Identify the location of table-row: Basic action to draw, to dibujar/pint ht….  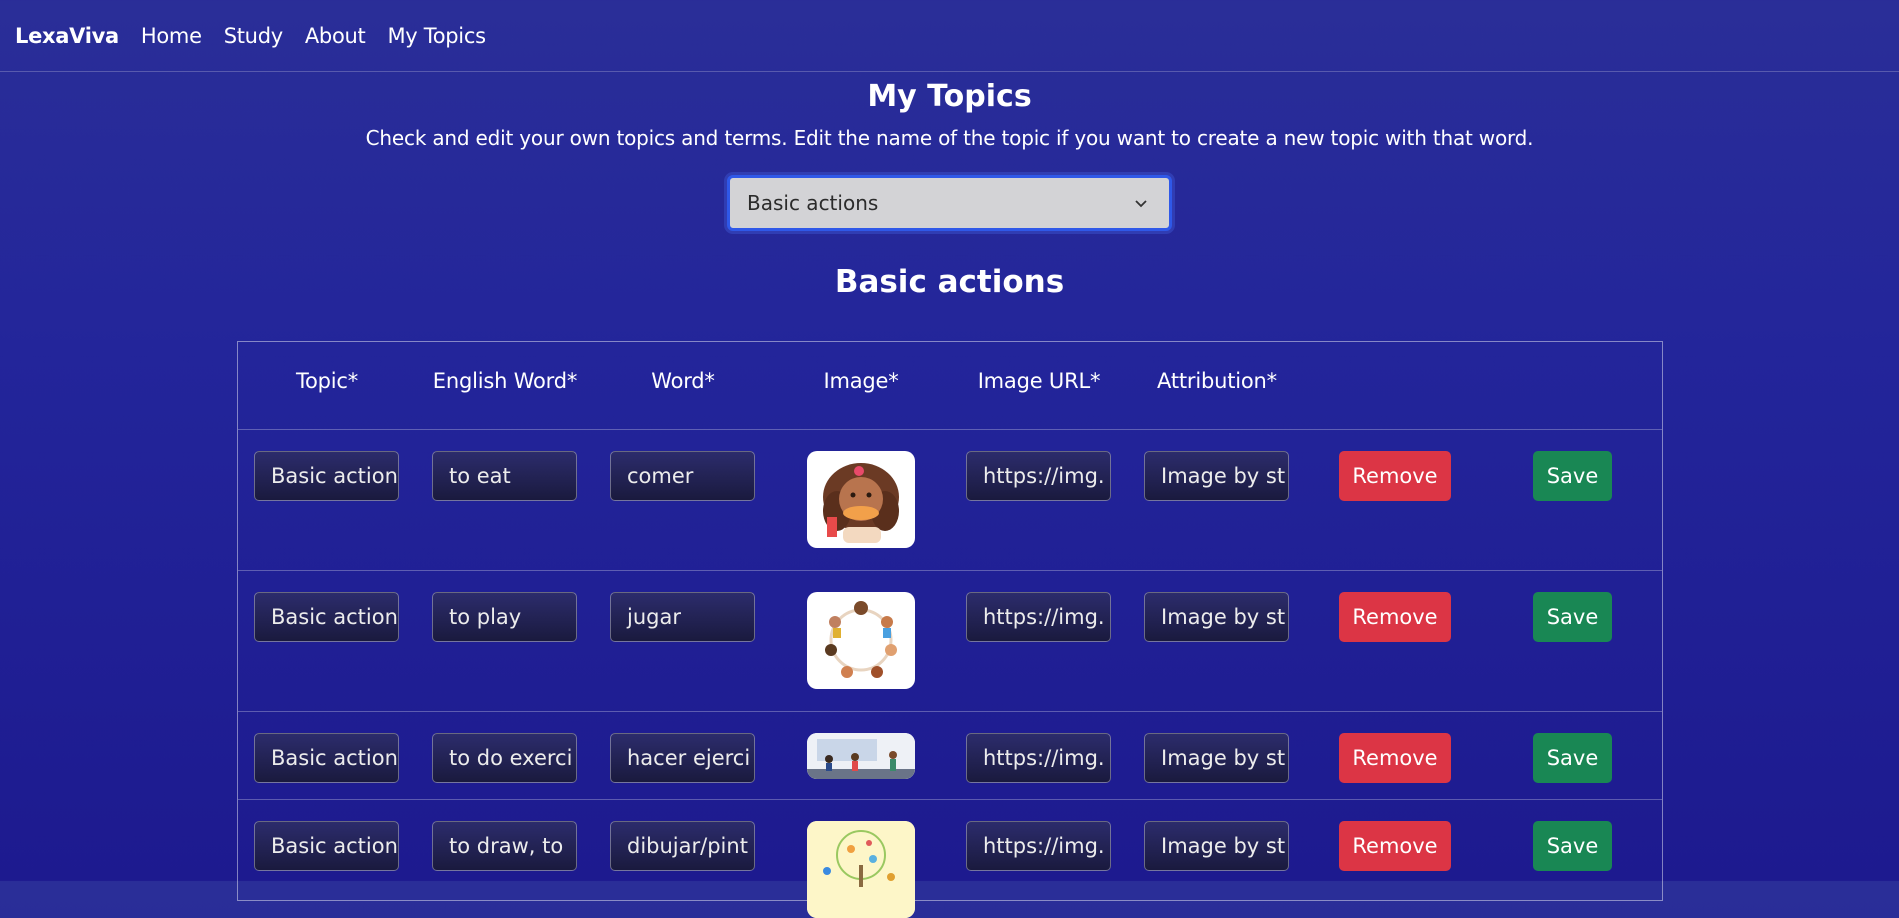
(950, 859).